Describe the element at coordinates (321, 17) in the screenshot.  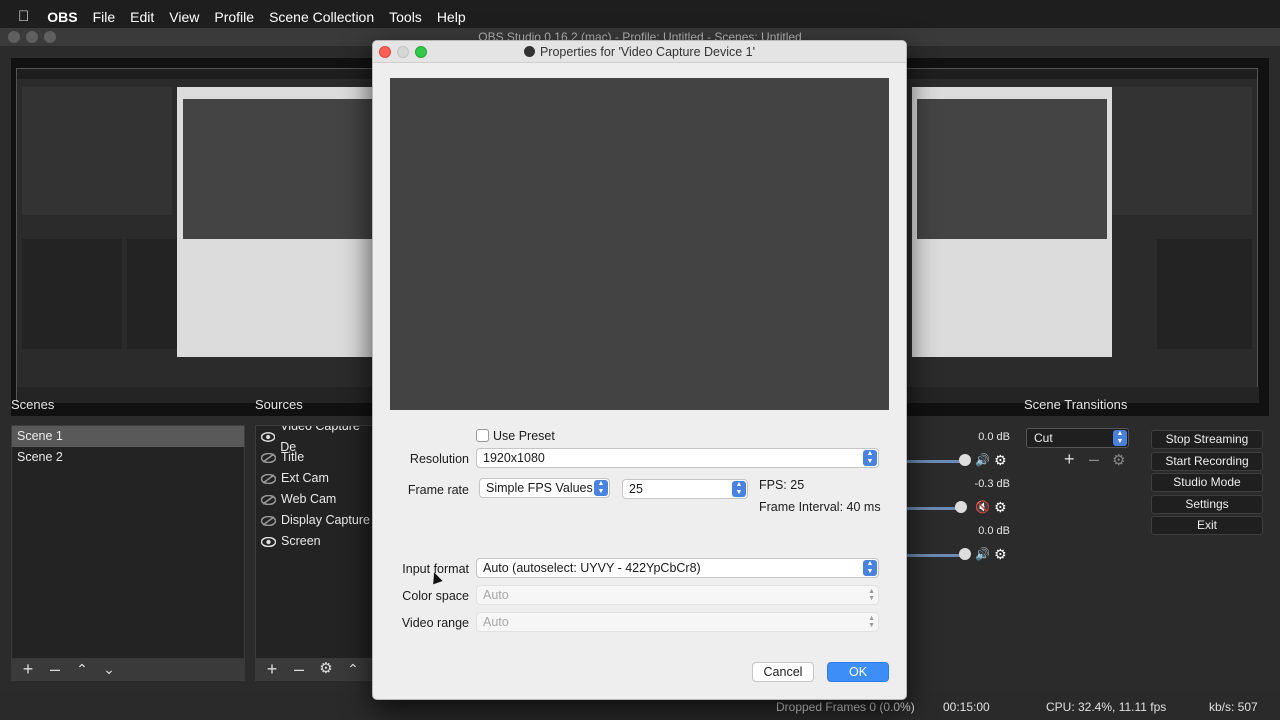
I see `menu-scene-collection: Scene Collection` at that location.